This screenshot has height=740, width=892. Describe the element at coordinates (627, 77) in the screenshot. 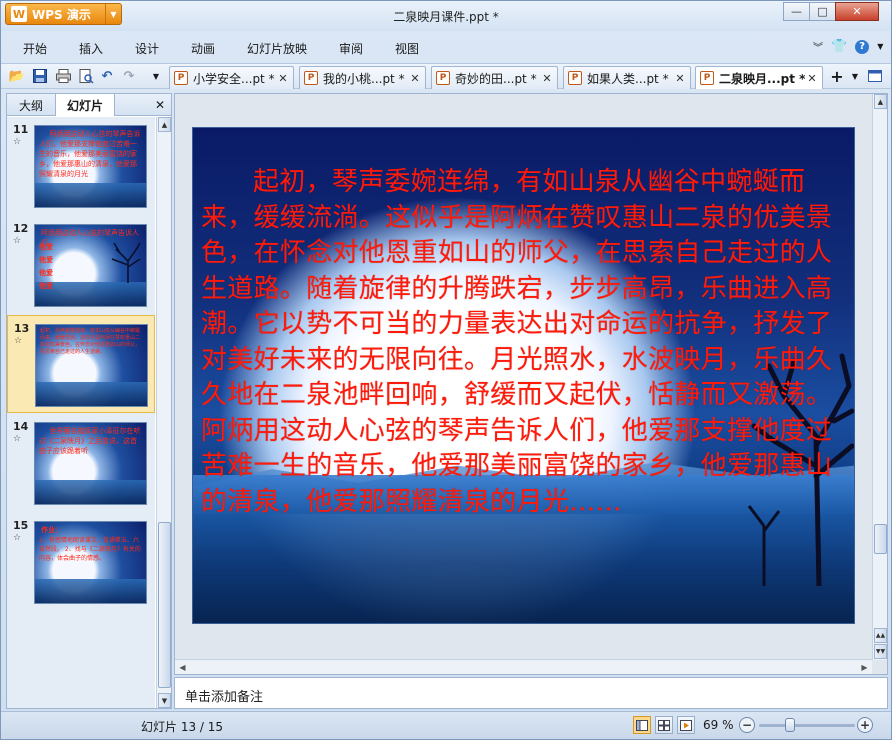

I see `doc-tab-4: P 如果人类...pt * ✕` at that location.